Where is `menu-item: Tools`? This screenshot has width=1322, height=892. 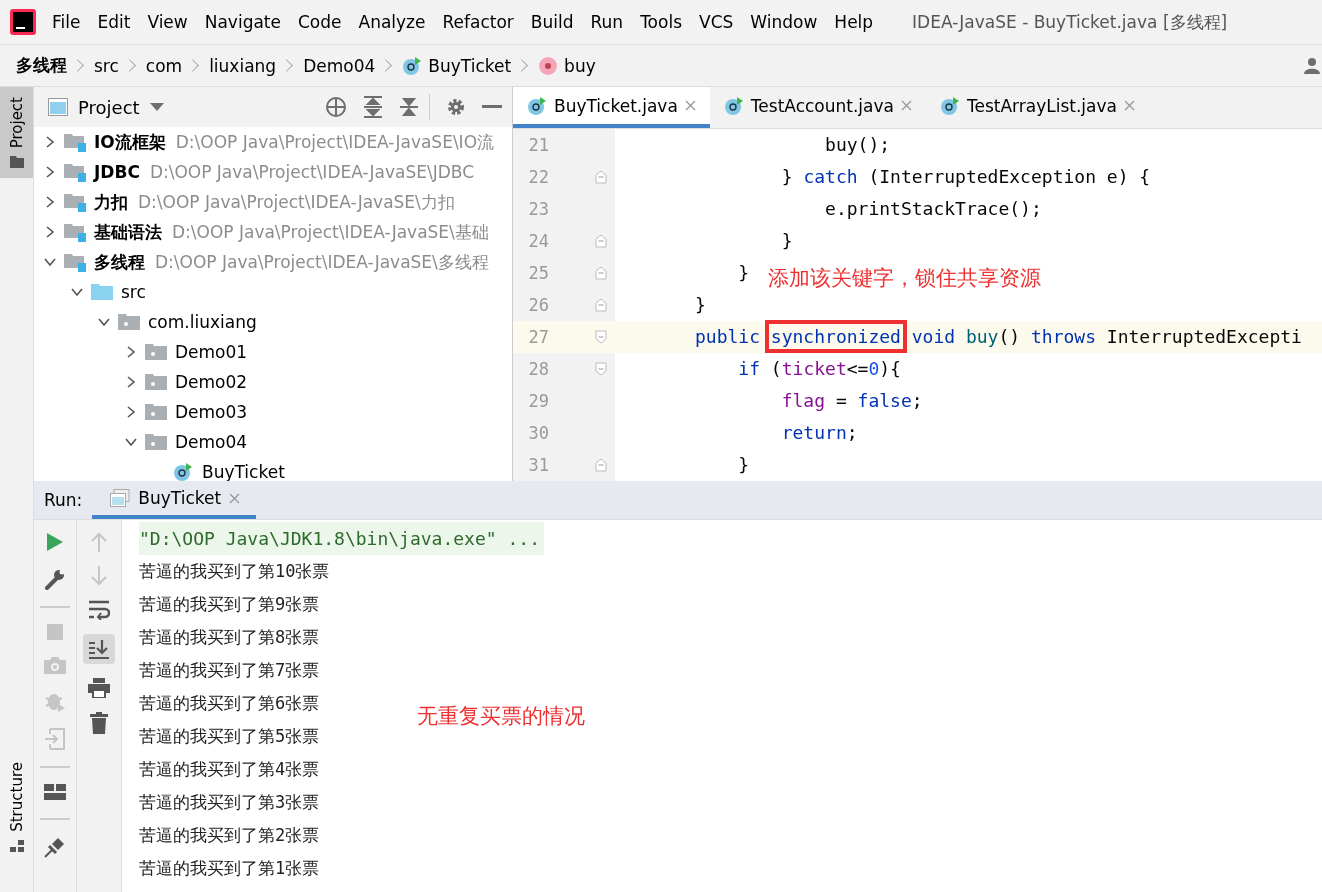 menu-item: Tools is located at coordinates (661, 22).